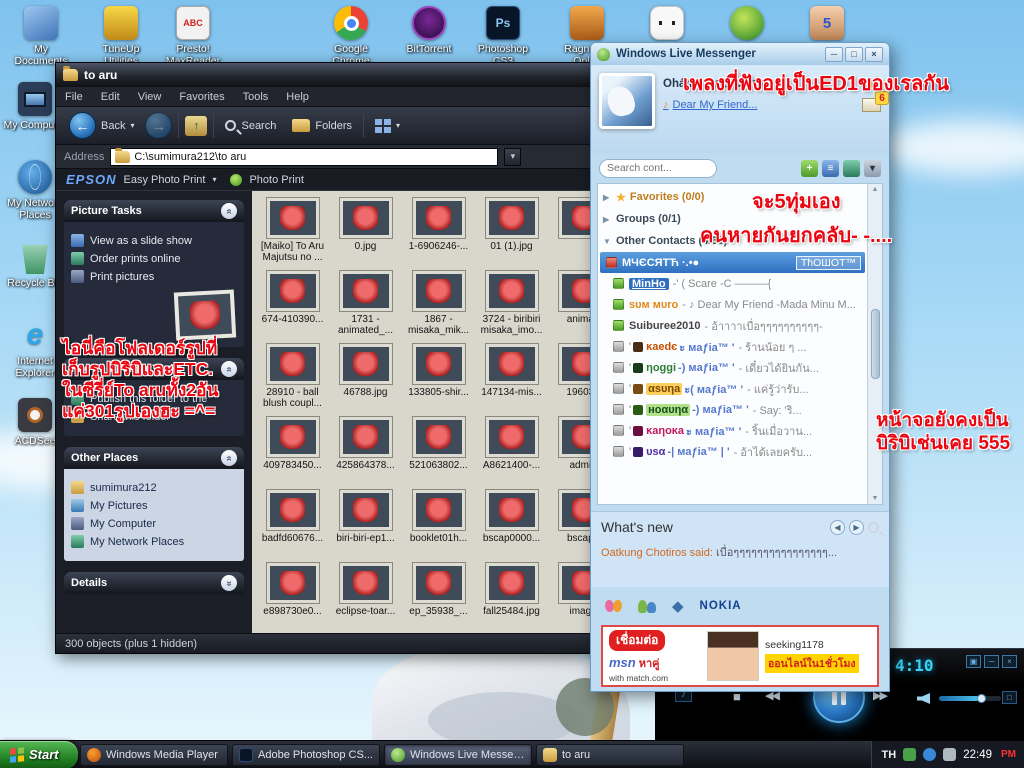 Image resolution: width=1024 pixels, height=768 pixels. I want to click on expand-chevron-icon: », so click(229, 583).